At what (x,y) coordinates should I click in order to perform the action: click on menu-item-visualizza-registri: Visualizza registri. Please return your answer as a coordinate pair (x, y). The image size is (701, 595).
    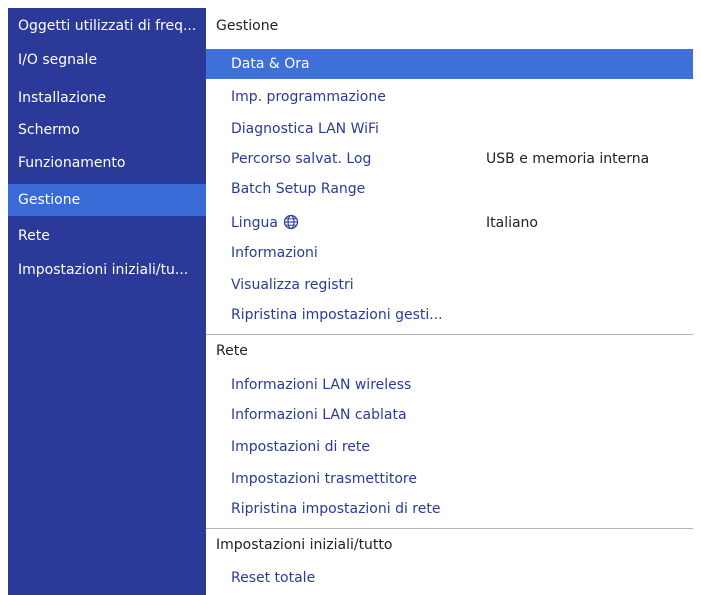
    Looking at the image, I should click on (449, 285).